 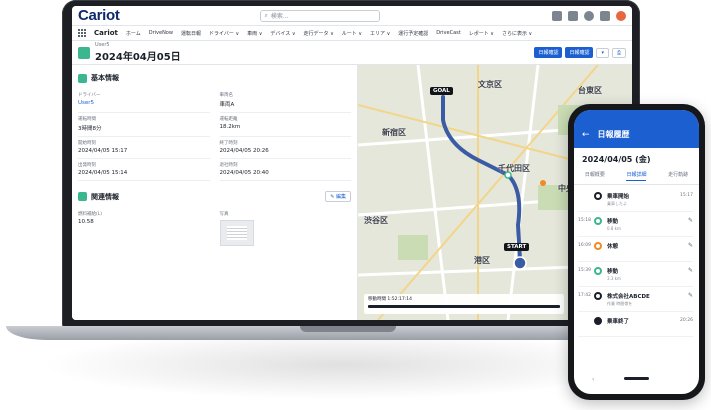 I want to click on edit-label: 編集, so click(x=340, y=197).